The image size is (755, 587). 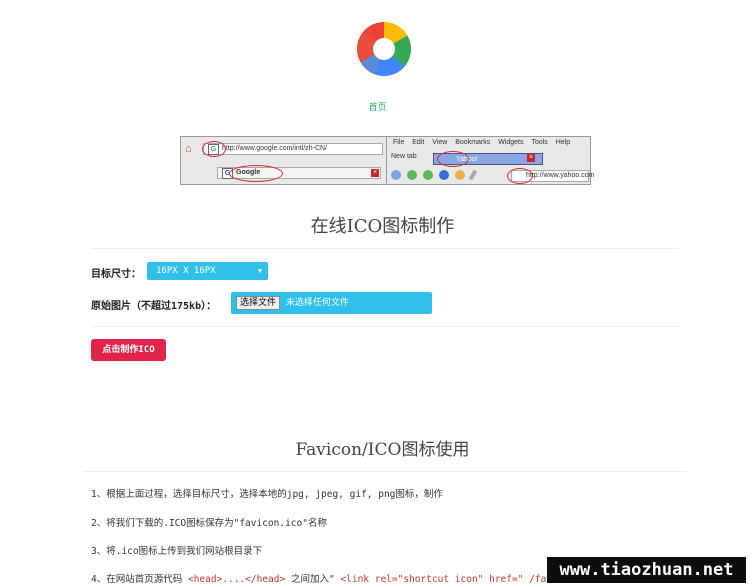 I want to click on address-text: http://www.yahoo.com, so click(x=560, y=175).